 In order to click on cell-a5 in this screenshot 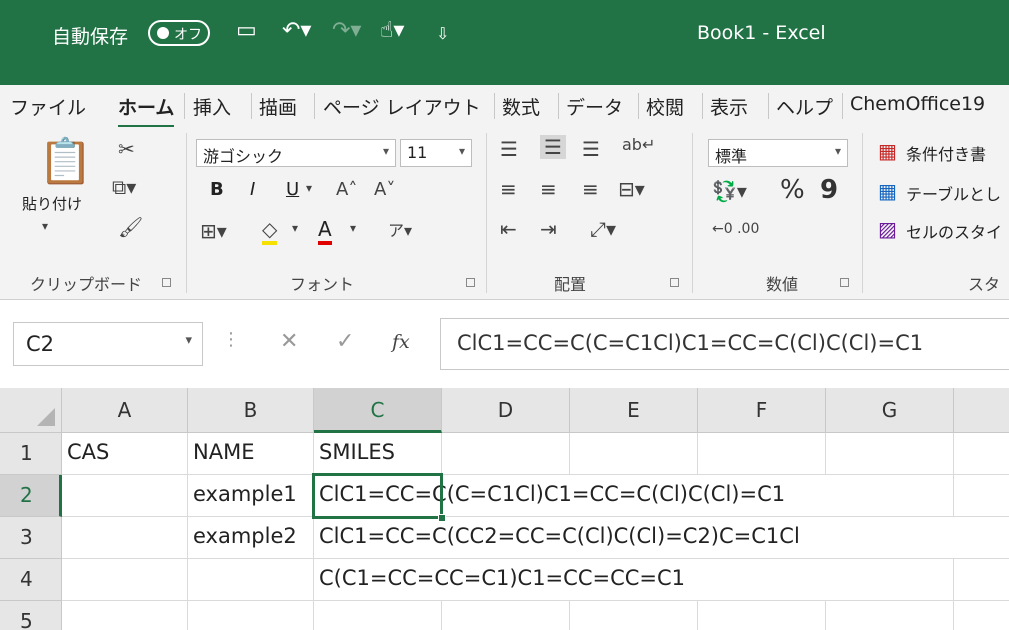, I will do `click(125, 615)`.